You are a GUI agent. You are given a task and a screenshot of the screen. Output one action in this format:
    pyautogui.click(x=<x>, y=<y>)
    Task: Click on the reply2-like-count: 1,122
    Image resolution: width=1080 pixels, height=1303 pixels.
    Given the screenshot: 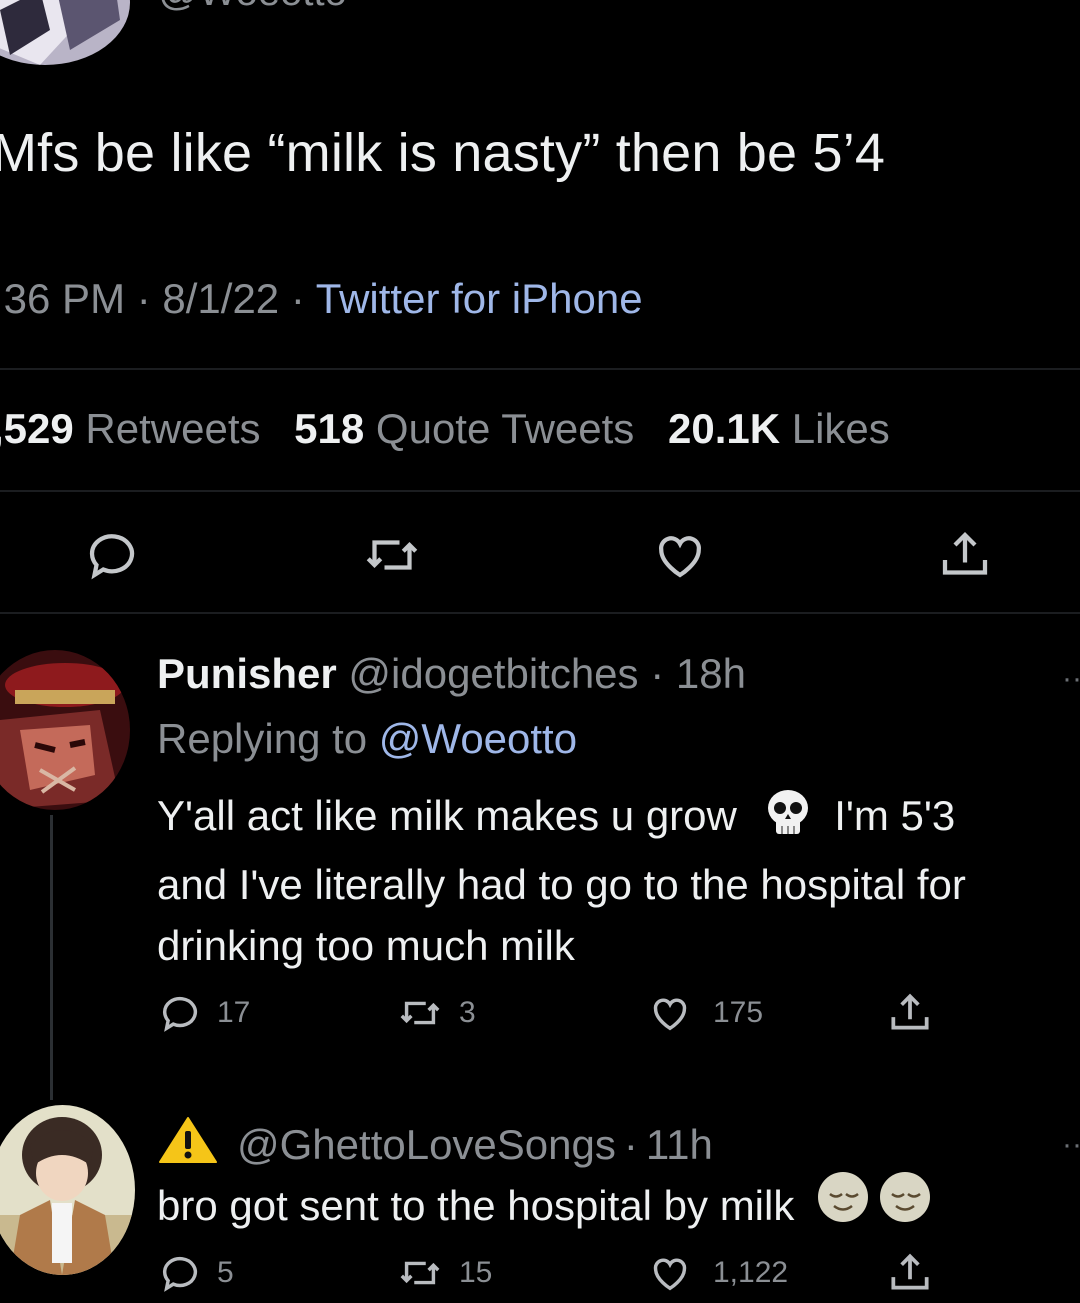 What is the action you would take?
    pyautogui.click(x=751, y=1272)
    